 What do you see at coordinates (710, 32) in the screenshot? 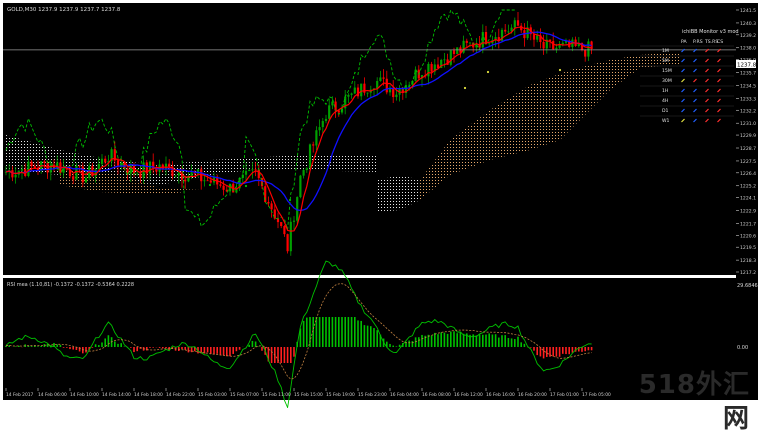
I see `monitor-title: ichiBB Monitor v3 mod` at bounding box center [710, 32].